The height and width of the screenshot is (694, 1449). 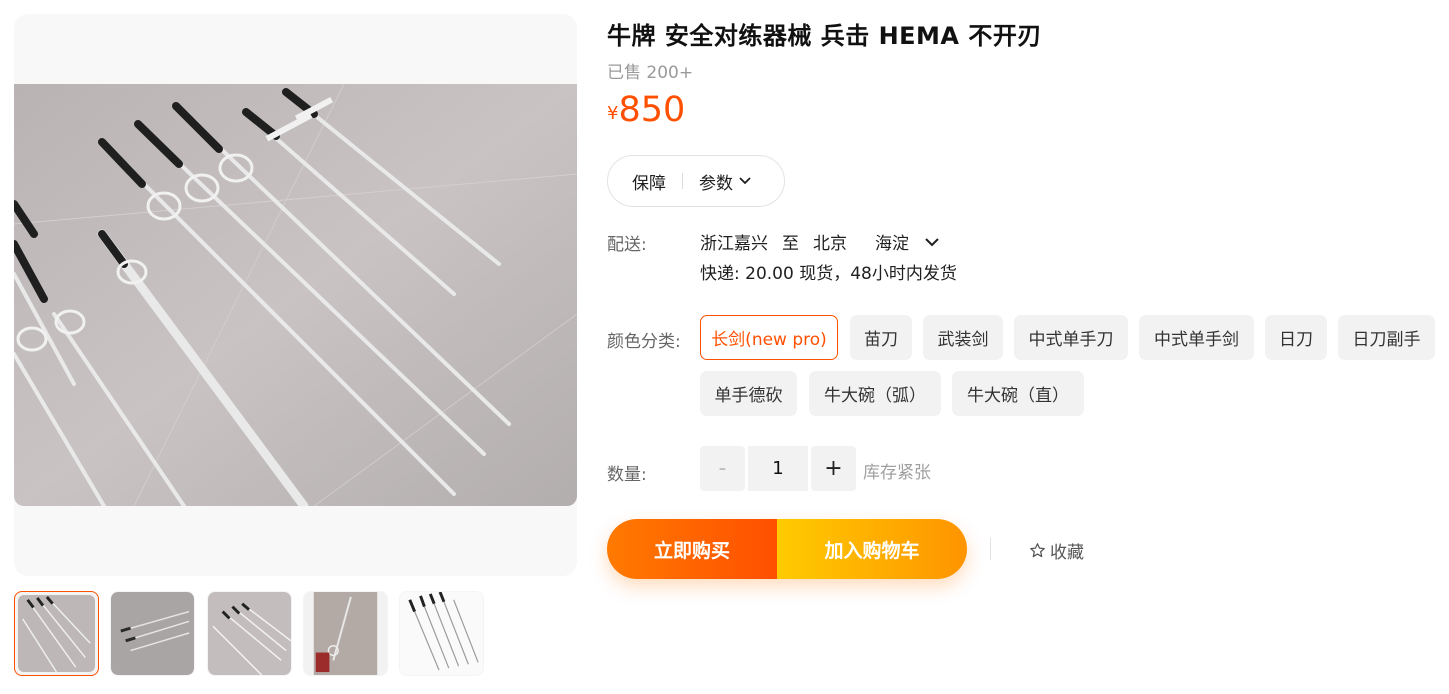 I want to click on sku-option-japanese-sword: 日刀, so click(x=1296, y=337).